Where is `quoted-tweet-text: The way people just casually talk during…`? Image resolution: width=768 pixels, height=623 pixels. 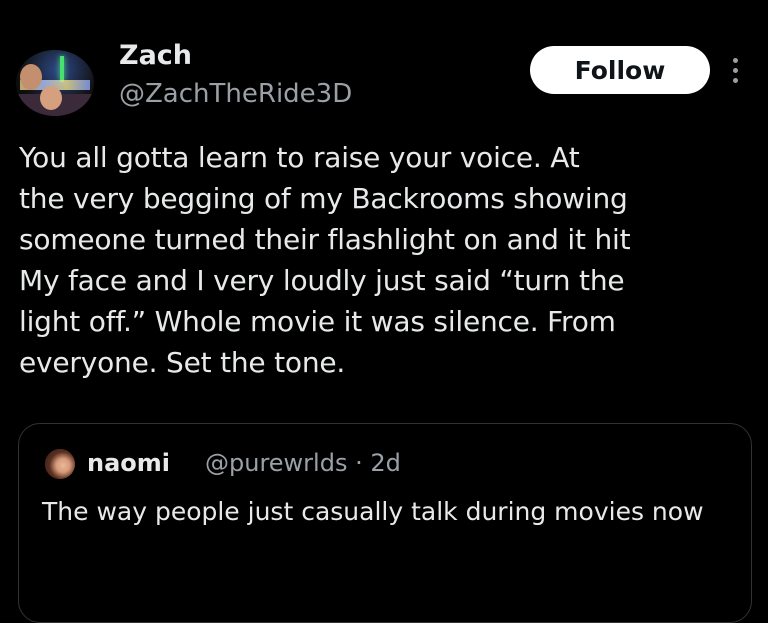 quoted-tweet-text: The way people just casually talk during… is located at coordinates (373, 511).